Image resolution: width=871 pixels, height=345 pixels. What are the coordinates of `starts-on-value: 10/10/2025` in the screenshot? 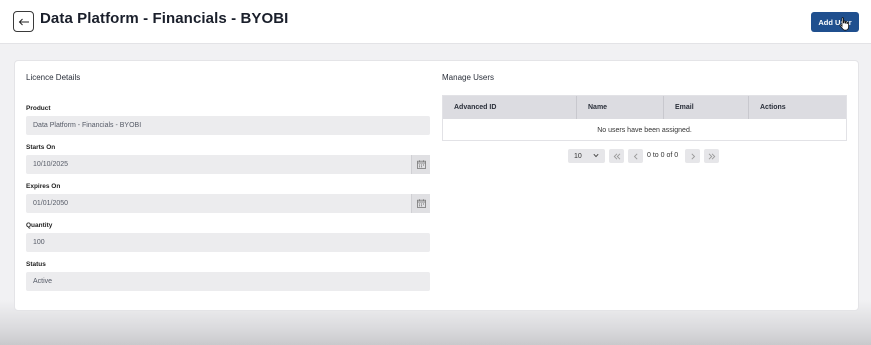 It's located at (51, 164).